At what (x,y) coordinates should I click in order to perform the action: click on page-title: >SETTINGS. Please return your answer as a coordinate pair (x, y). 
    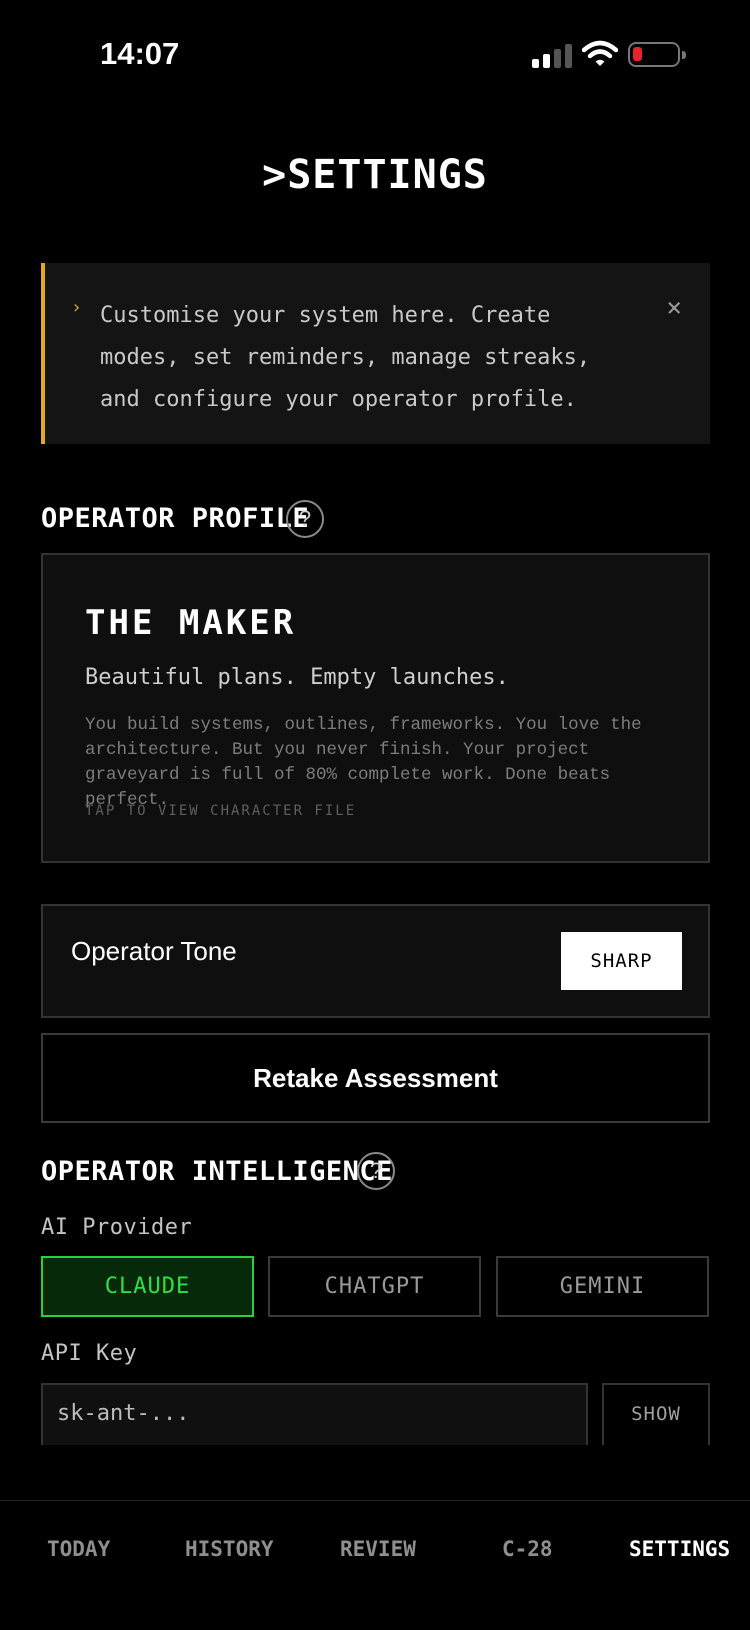
    Looking at the image, I should click on (375, 175).